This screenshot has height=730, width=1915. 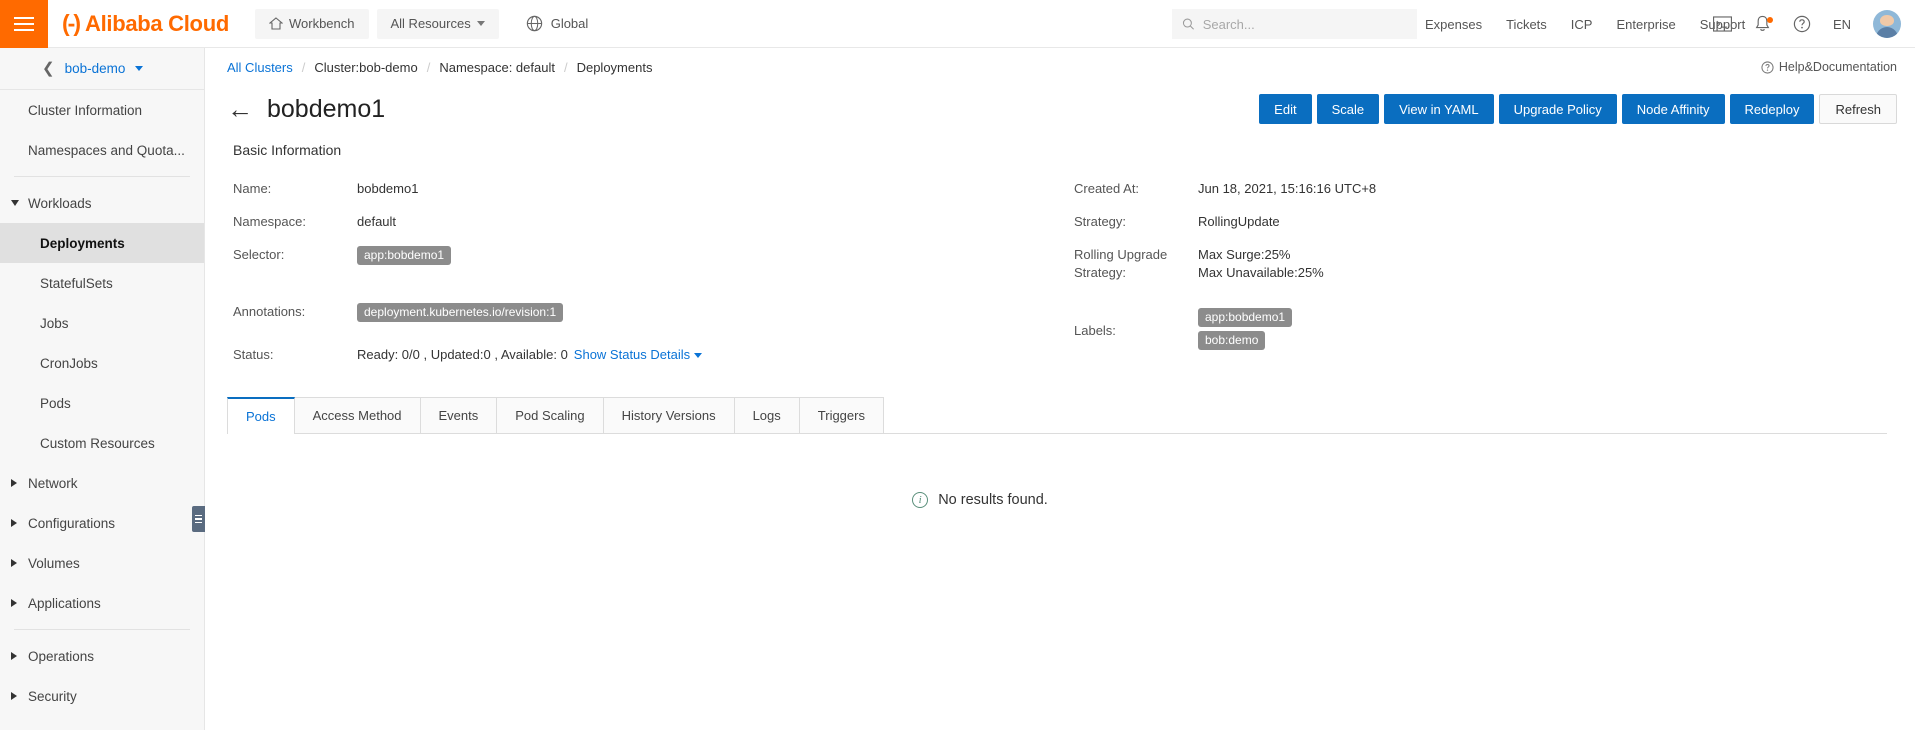 I want to click on breadcrumb-all-clusters: All Clusters, so click(x=260, y=67).